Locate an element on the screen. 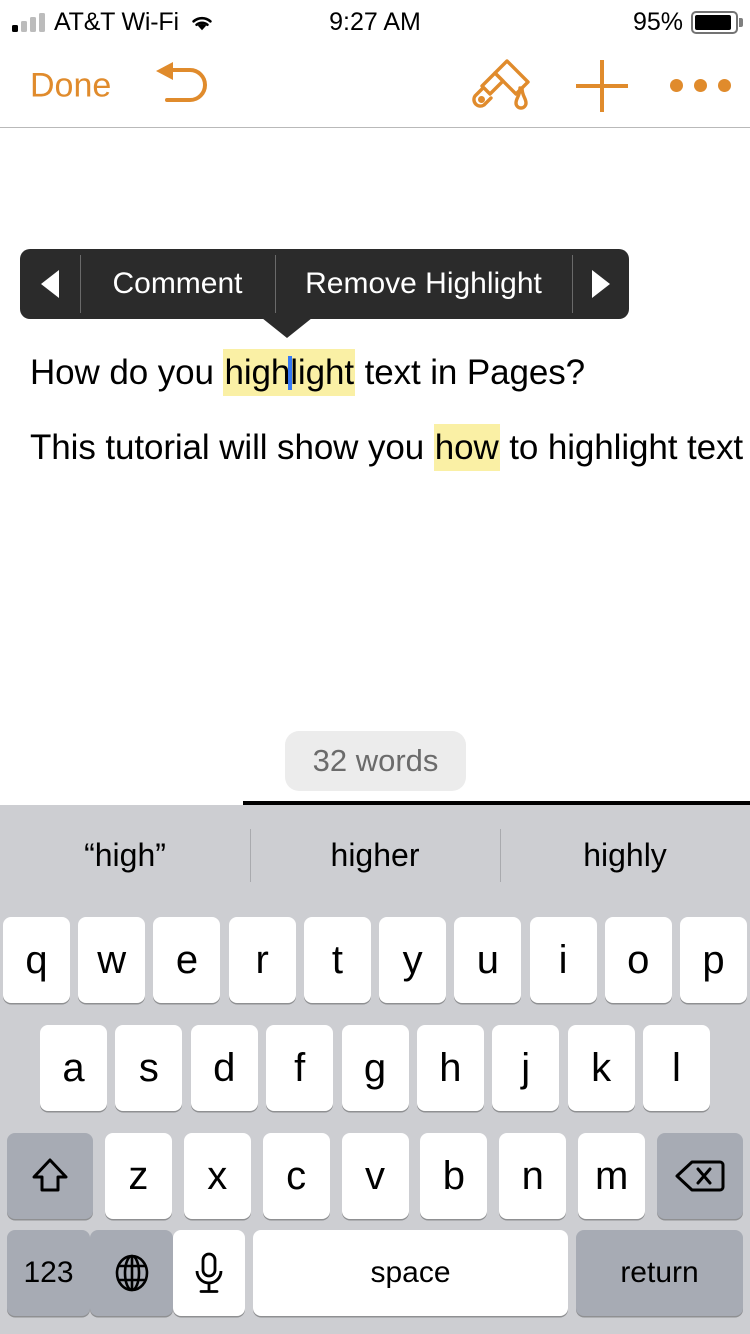 The width and height of the screenshot is (750, 1334). more-options-button is located at coordinates (700, 86).